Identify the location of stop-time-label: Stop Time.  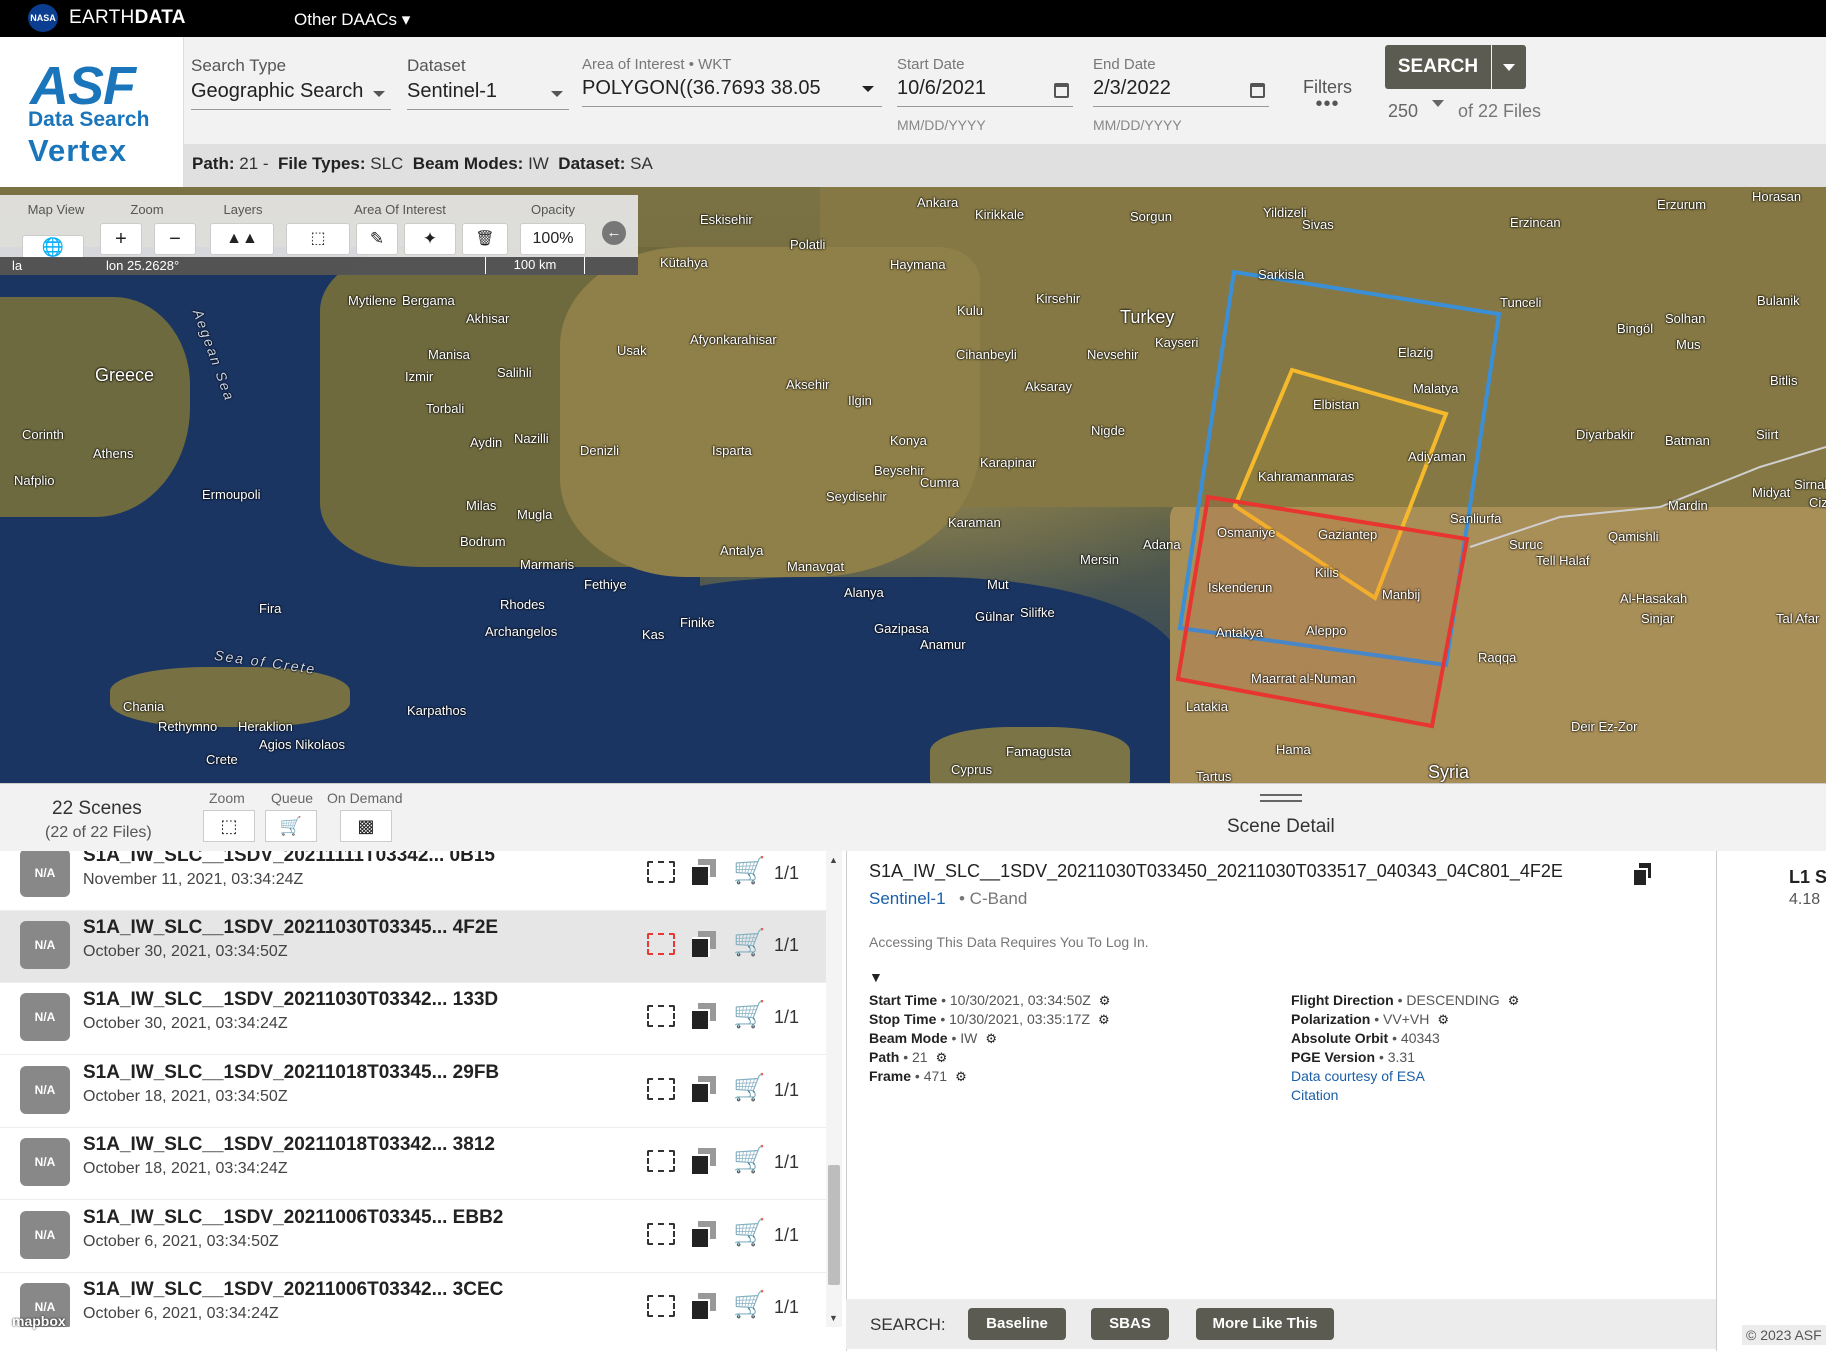
(903, 1019).